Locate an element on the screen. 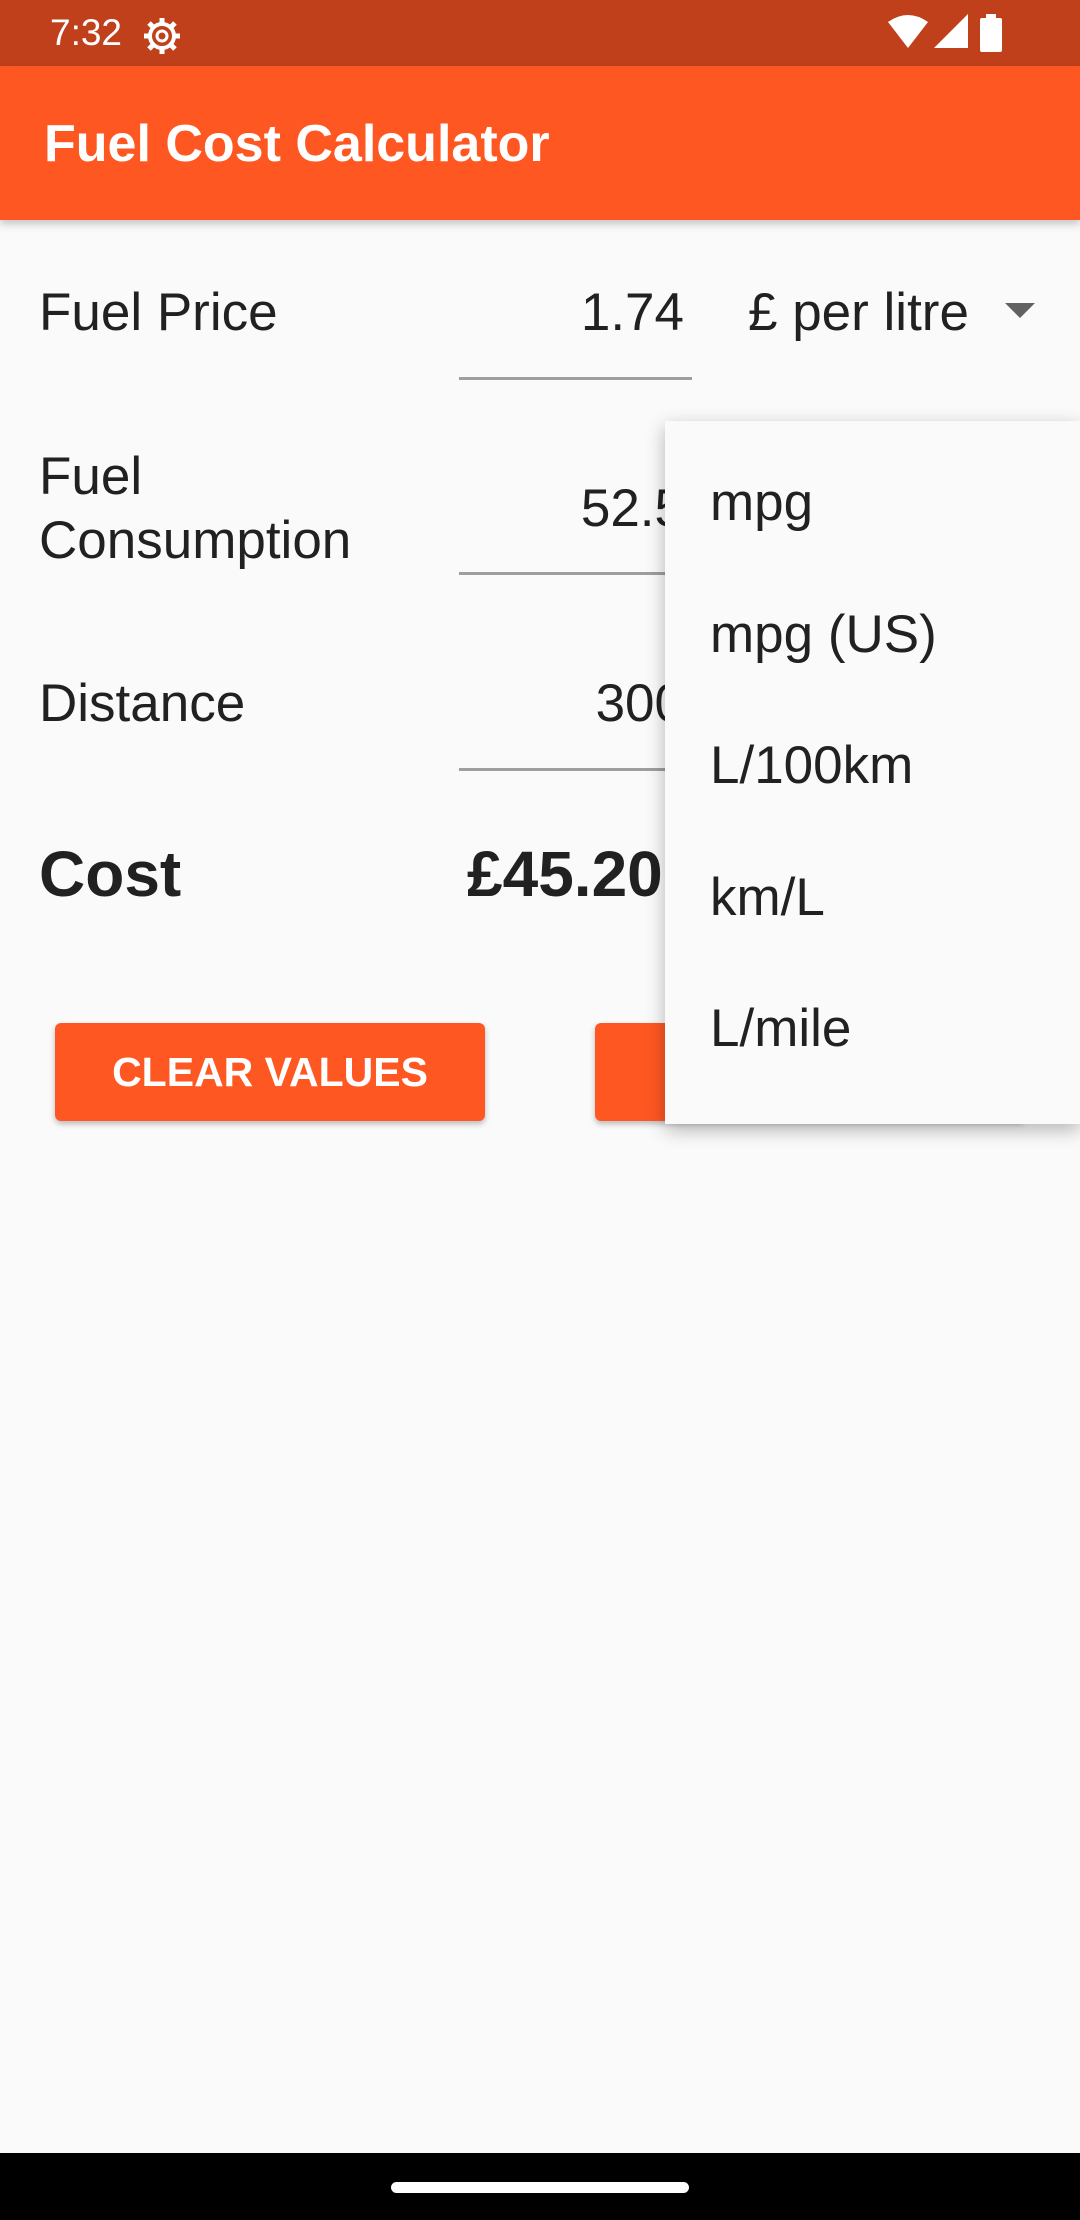 The width and height of the screenshot is (1080, 2220). signal-icon is located at coordinates (951, 31).